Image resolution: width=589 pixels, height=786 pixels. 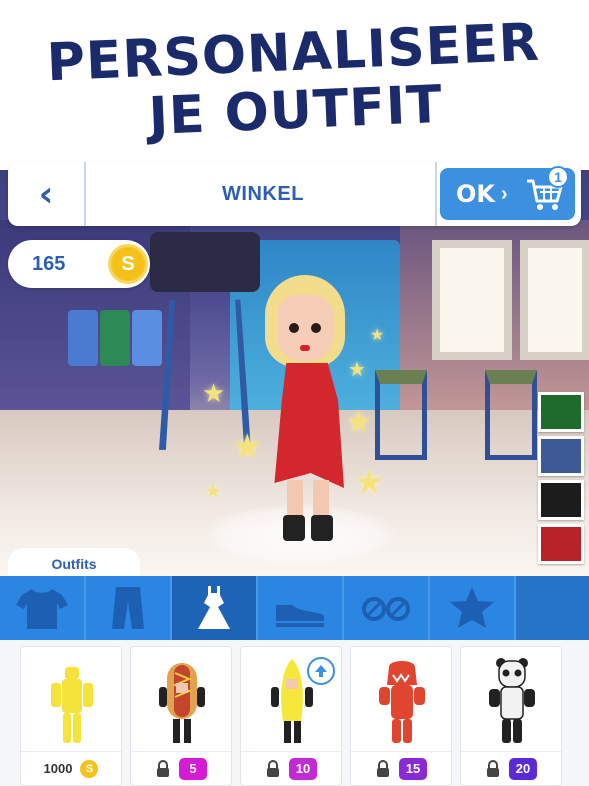 I want to click on category-tab-dresses, so click(x=215, y=608).